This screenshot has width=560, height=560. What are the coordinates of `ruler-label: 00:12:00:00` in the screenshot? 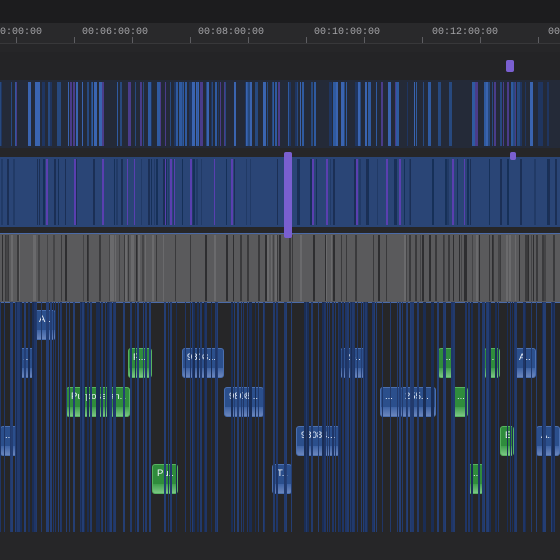 It's located at (465, 32).